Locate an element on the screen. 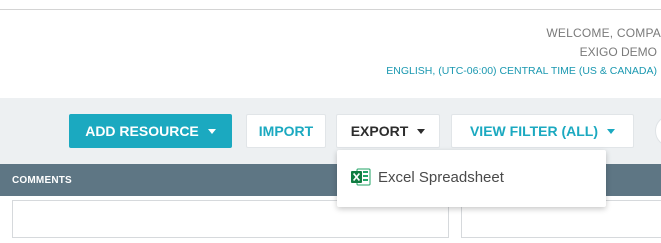 This screenshot has width=661, height=243. add-resource-button: ADD RESOURCE is located at coordinates (150, 131).